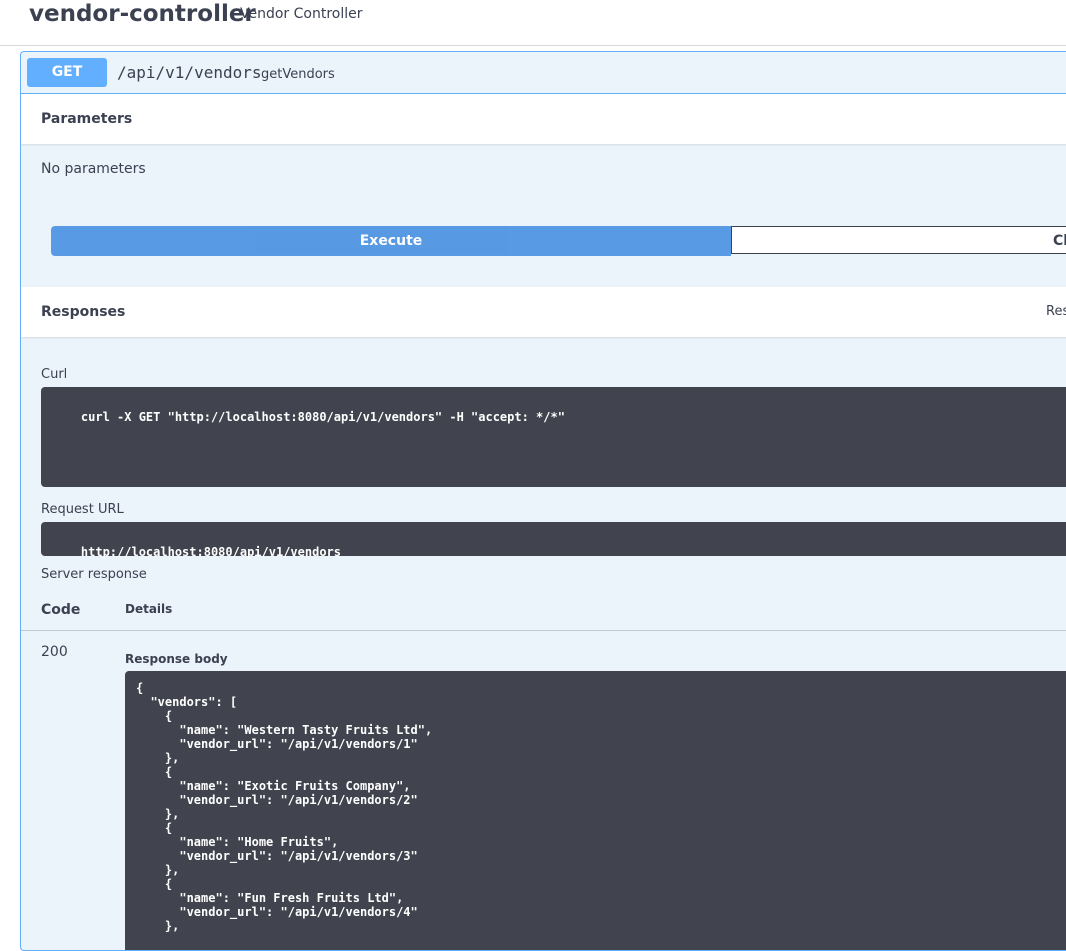 Image resolution: width=1066 pixels, height=951 pixels. Describe the element at coordinates (142, 14) in the screenshot. I see `tag-title: vendor-controller` at that location.